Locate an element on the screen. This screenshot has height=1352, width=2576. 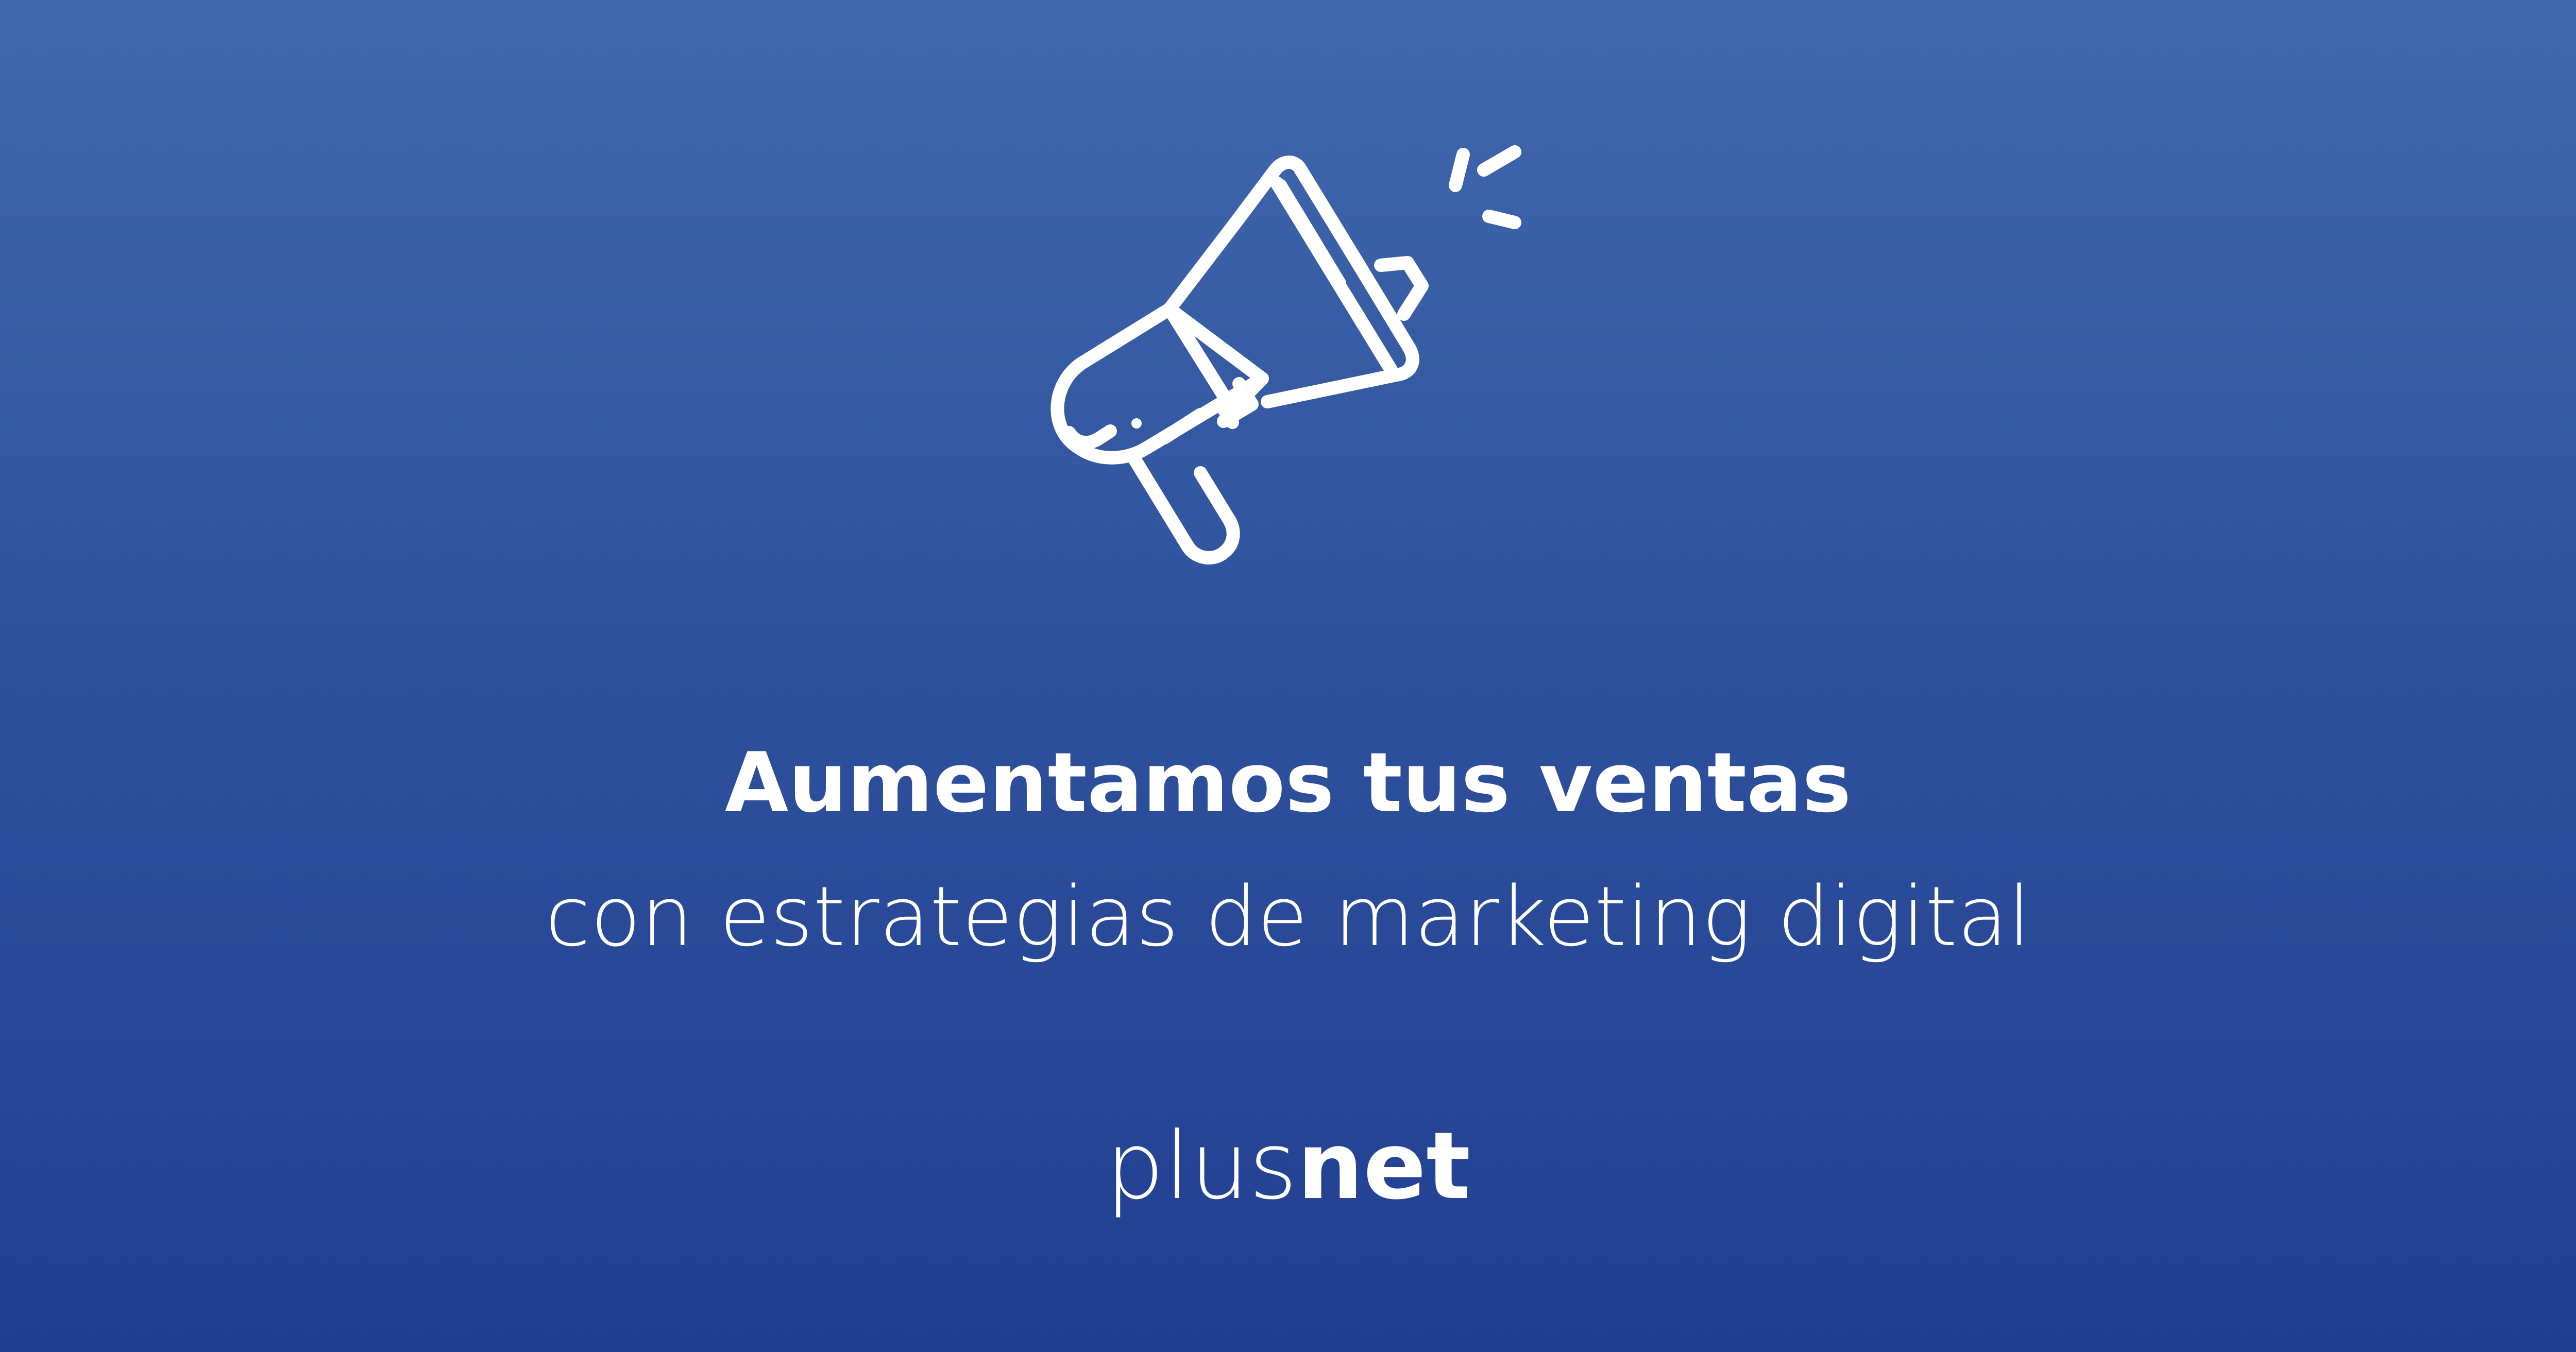
headline: Aumentamos tus ventas is located at coordinates (1288, 783).